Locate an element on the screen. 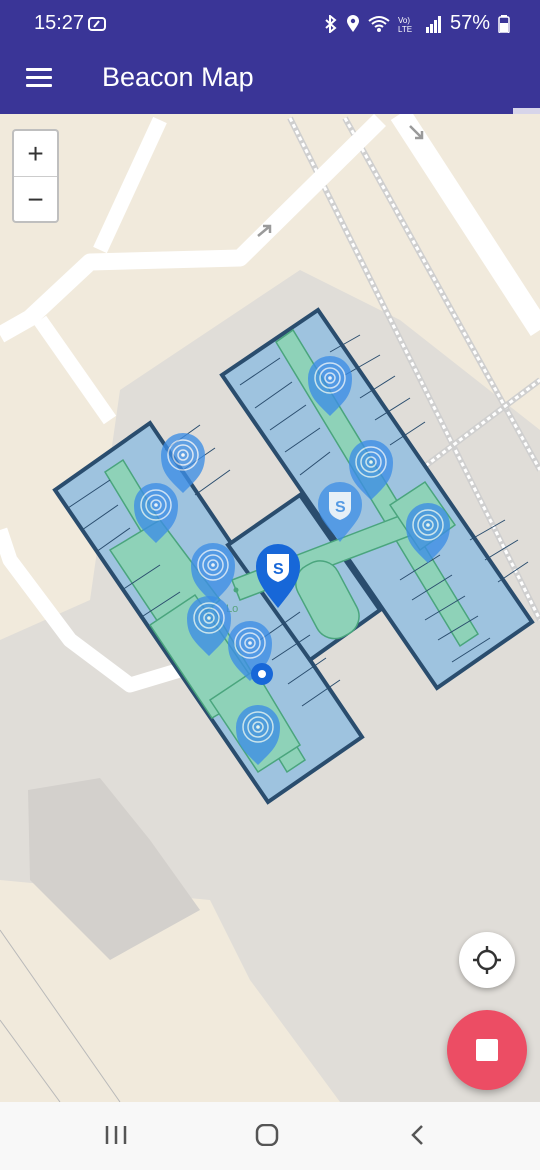 This screenshot has height=1170, width=540. system-nav-bar is located at coordinates (270, 1136).